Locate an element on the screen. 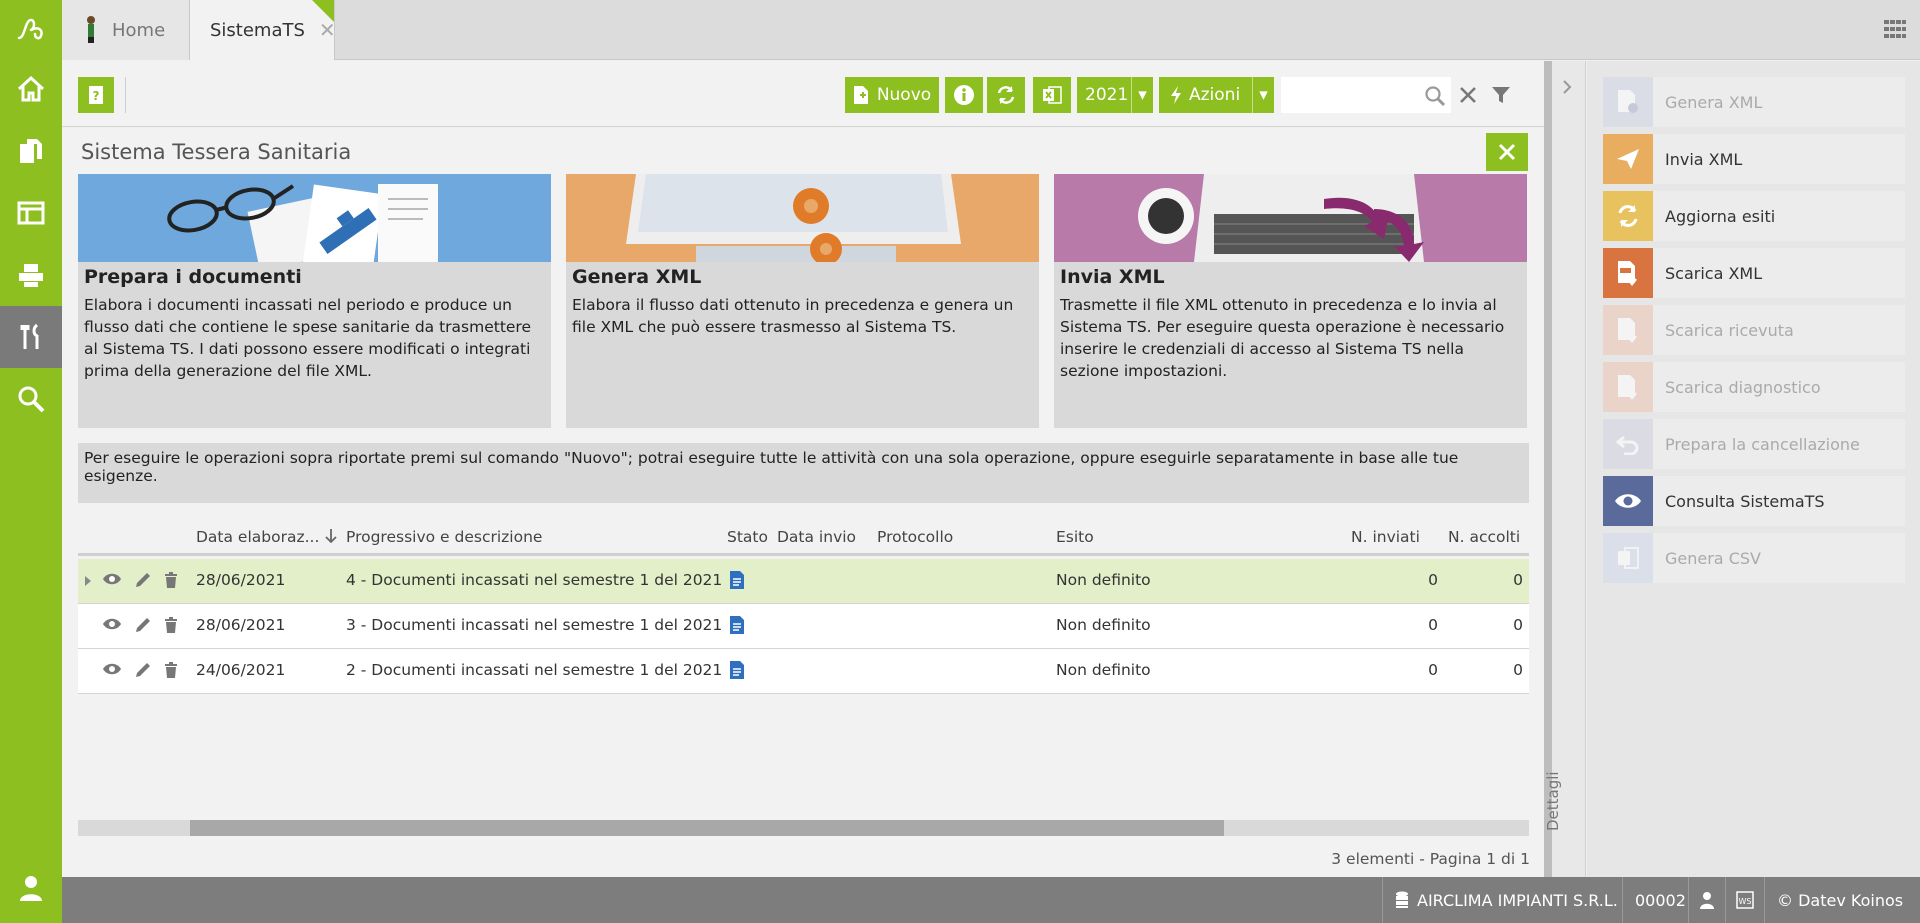  card-title: Prepara i documenti is located at coordinates (193, 277).